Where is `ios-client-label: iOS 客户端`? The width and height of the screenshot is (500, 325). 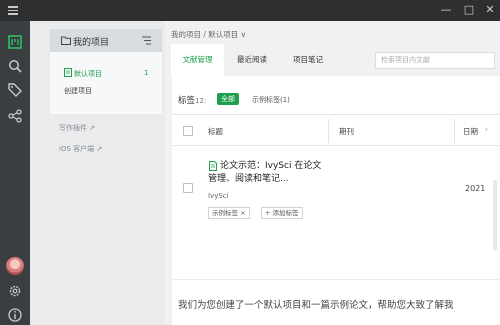 ios-client-label: iOS 客户端 is located at coordinates (77, 149).